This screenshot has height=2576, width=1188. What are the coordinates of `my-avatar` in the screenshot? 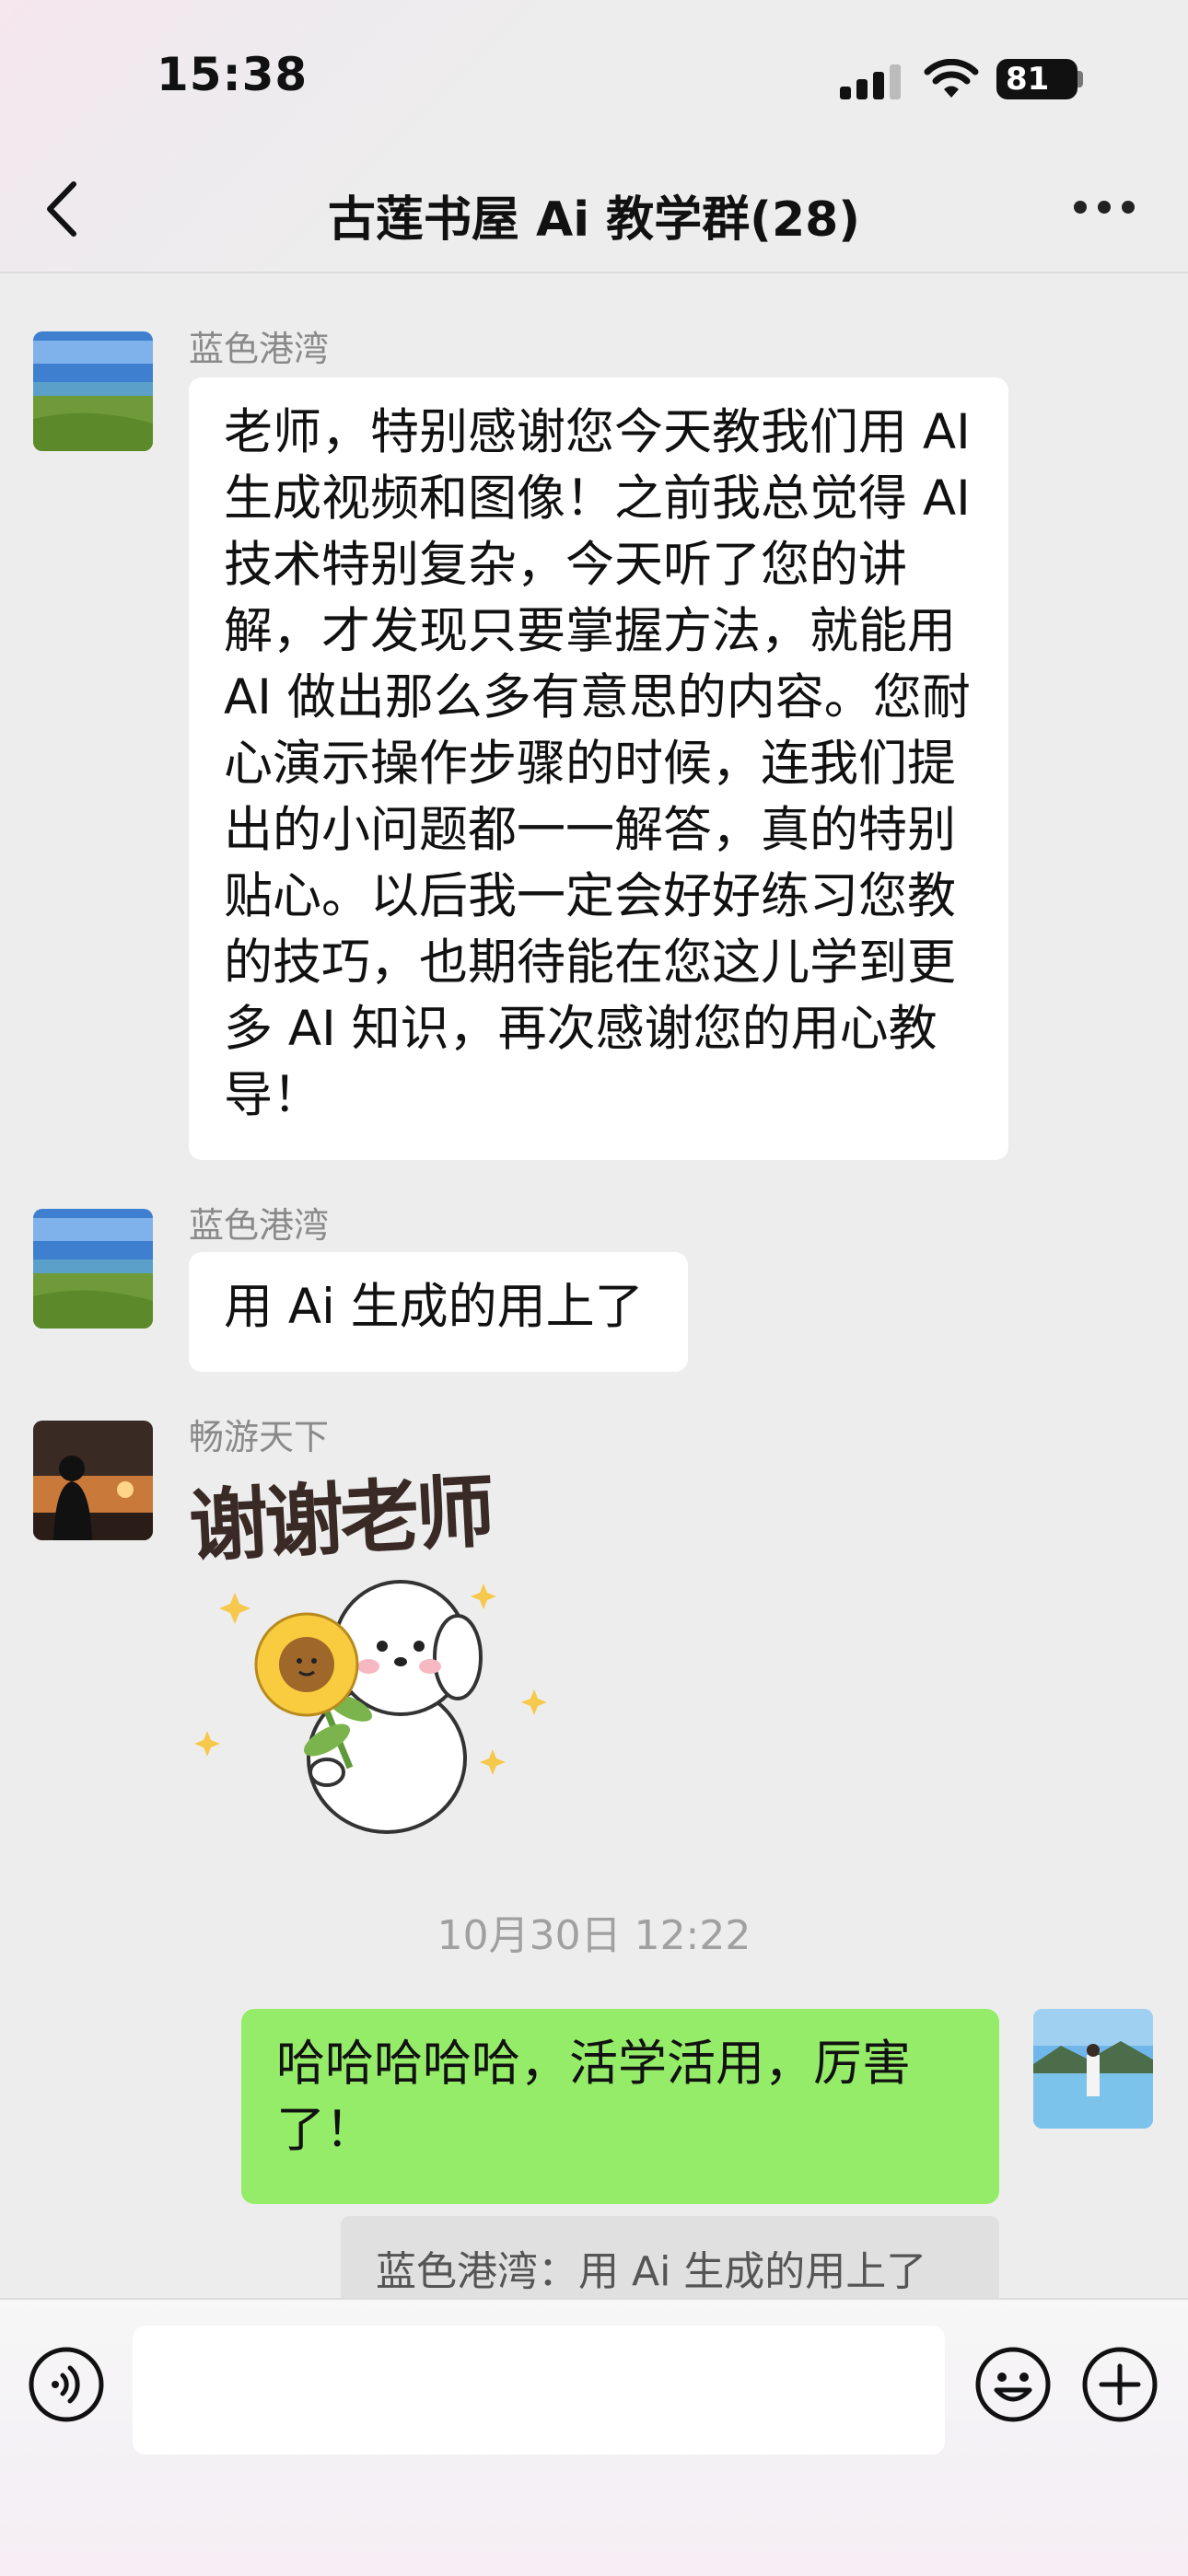 It's located at (1093, 2069).